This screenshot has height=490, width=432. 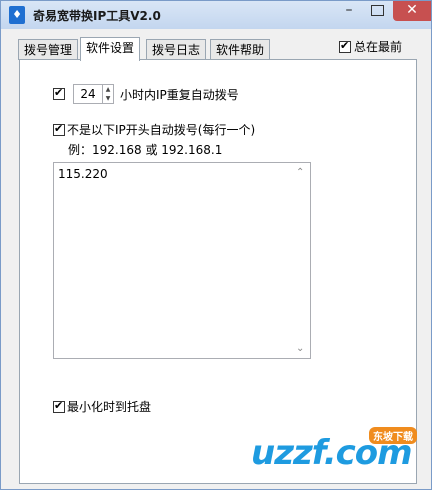 I want to click on prefix-example: 例：192.168 或 192.168.1, so click(x=145, y=150).